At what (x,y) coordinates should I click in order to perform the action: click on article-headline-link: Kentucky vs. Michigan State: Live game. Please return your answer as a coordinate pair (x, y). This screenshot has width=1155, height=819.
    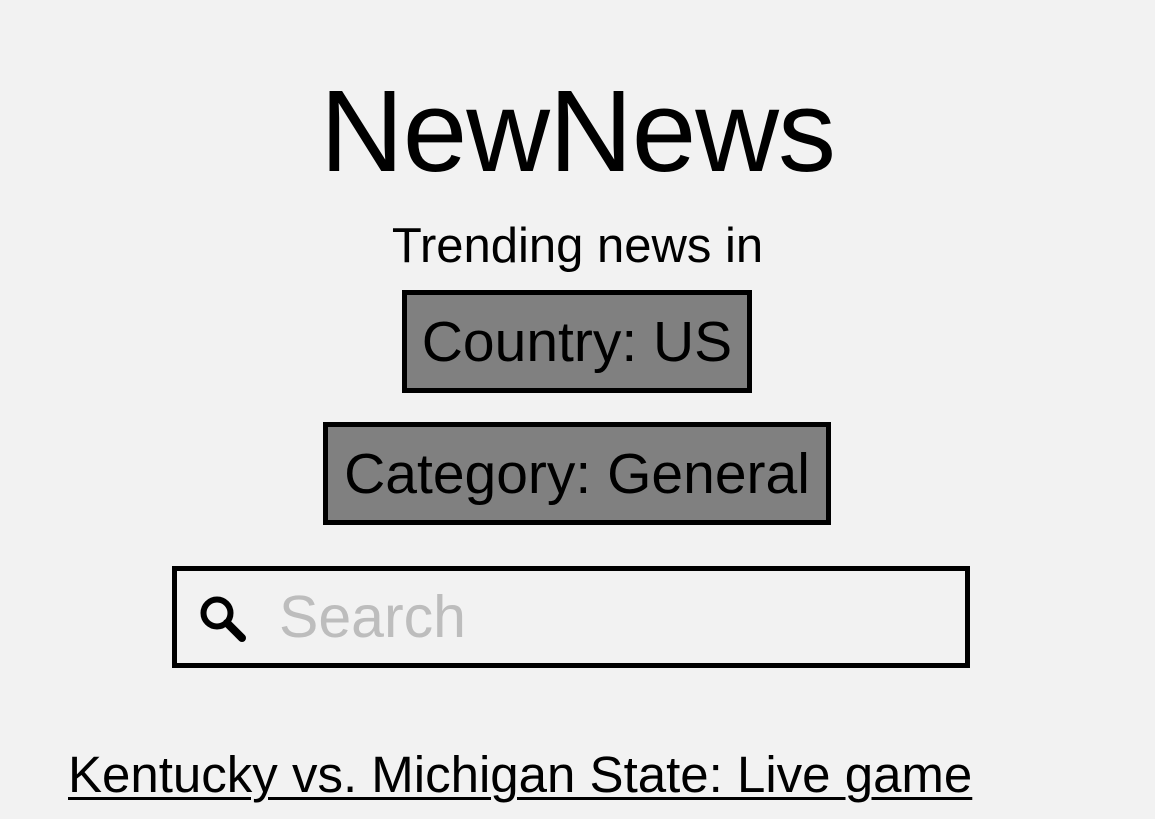
    Looking at the image, I should click on (611, 775).